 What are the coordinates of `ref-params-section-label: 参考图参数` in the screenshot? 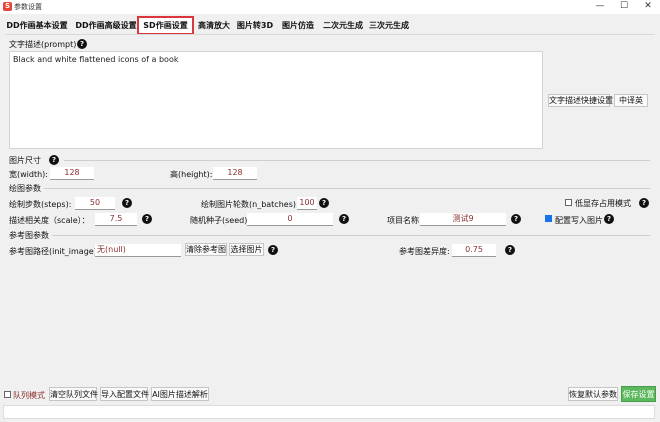 It's located at (29, 235).